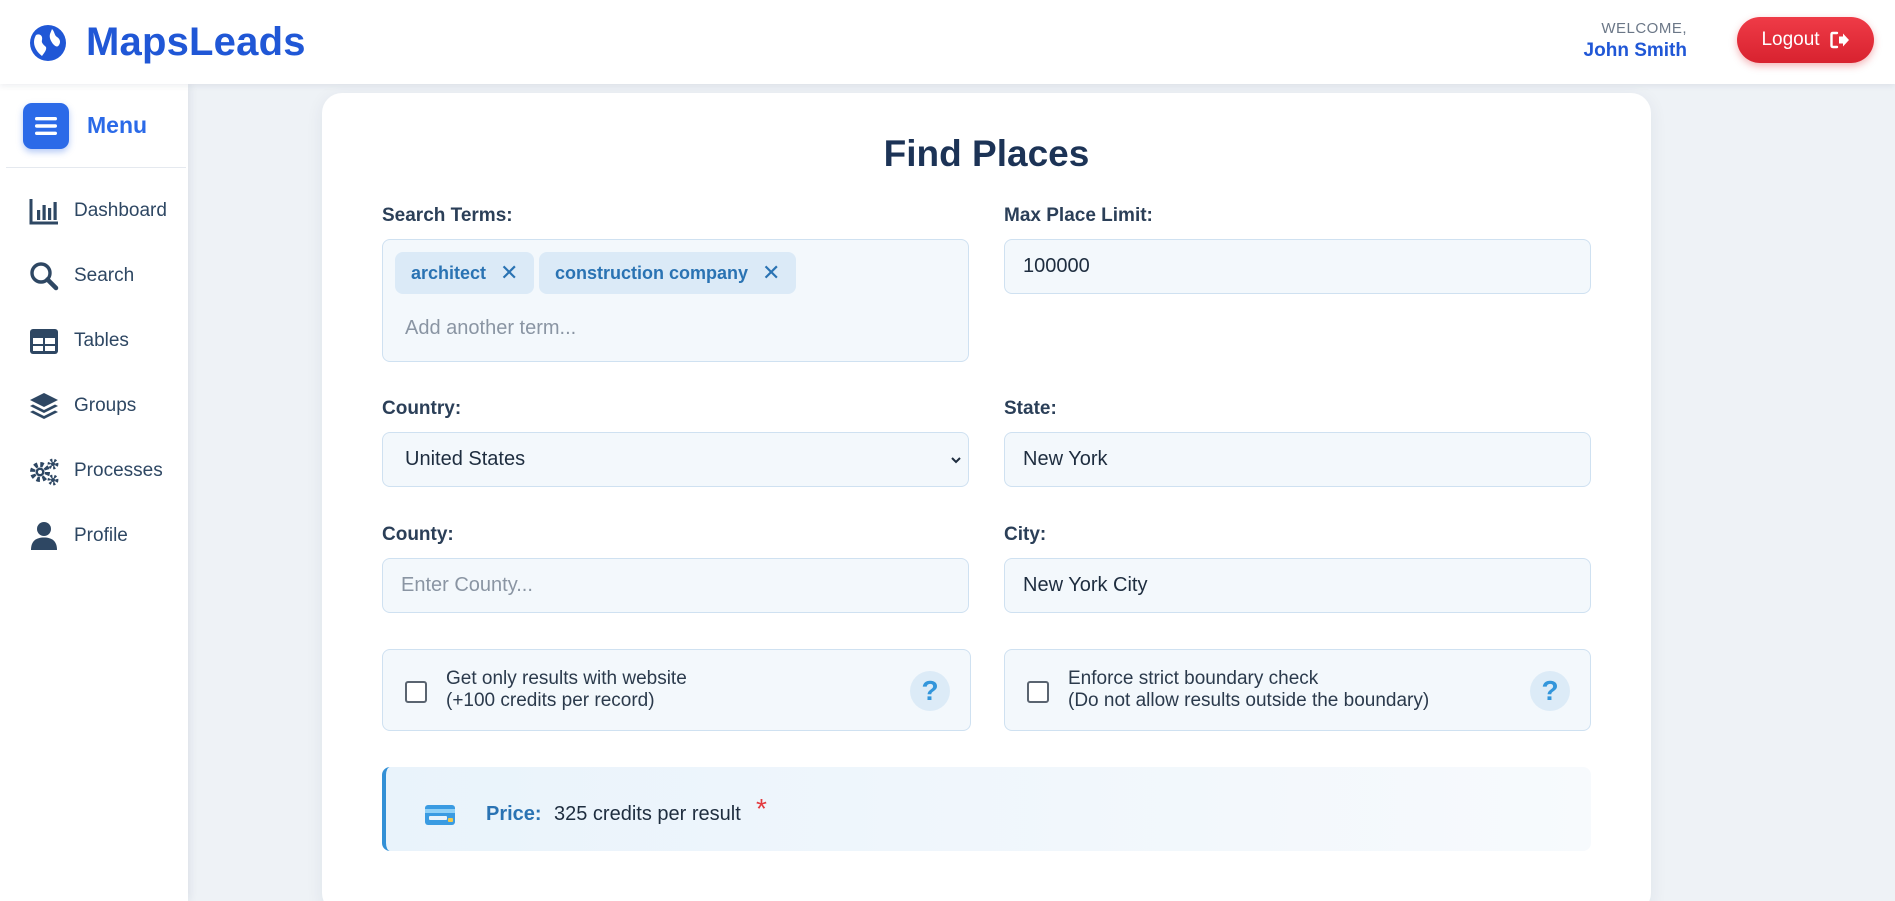  Describe the element at coordinates (514, 814) in the screenshot. I see `price-label: Price:` at that location.